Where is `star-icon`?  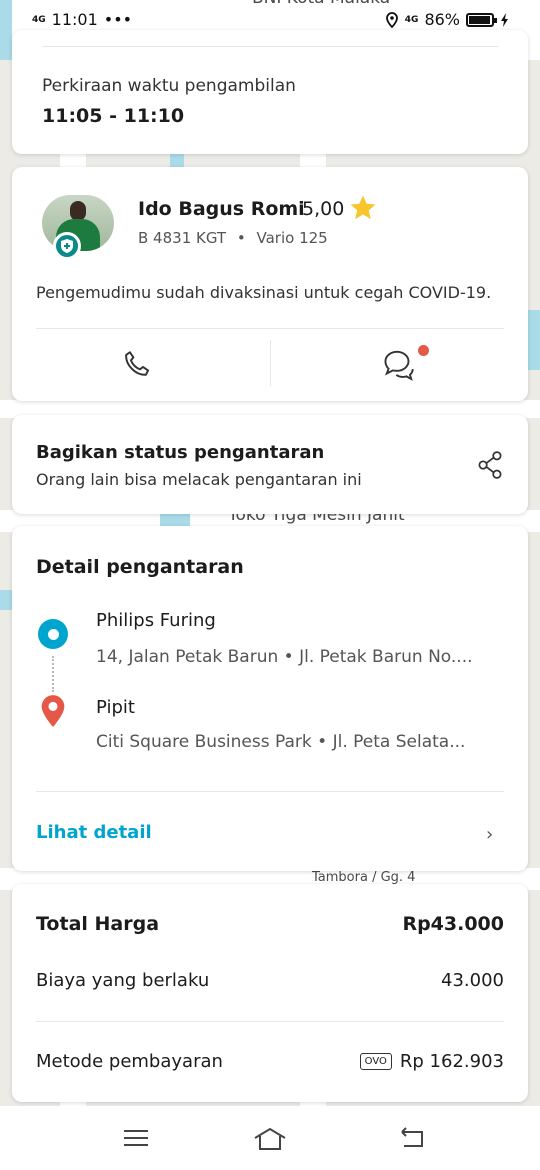
star-icon is located at coordinates (363, 207).